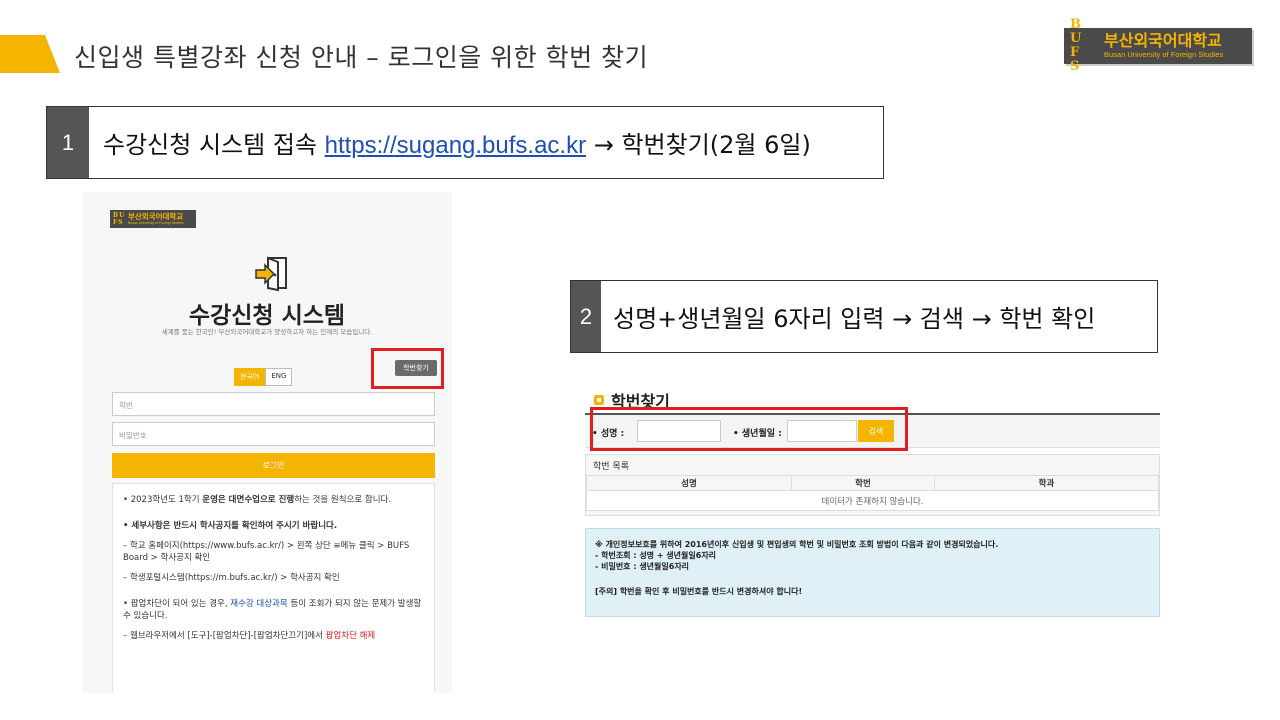  I want to click on empty-message: 데이터가 존재하지 않습니다., so click(872, 500).